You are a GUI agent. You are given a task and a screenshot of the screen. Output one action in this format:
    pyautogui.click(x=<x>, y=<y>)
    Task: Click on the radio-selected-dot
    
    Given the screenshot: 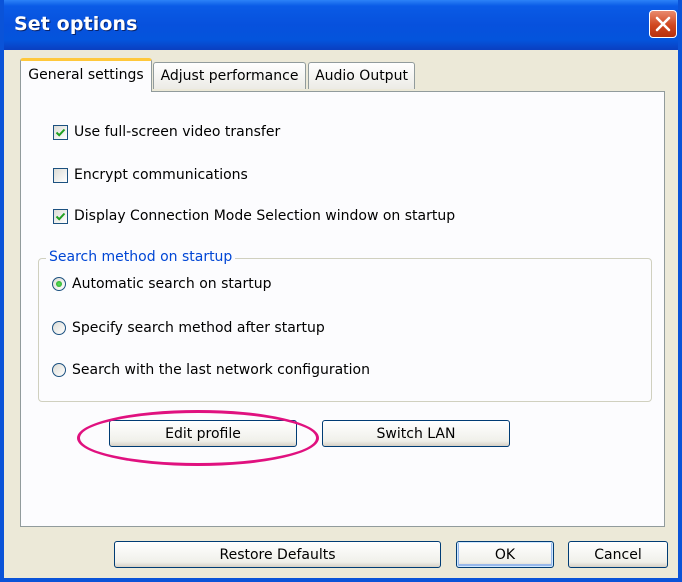 What is the action you would take?
    pyautogui.click(x=59, y=284)
    